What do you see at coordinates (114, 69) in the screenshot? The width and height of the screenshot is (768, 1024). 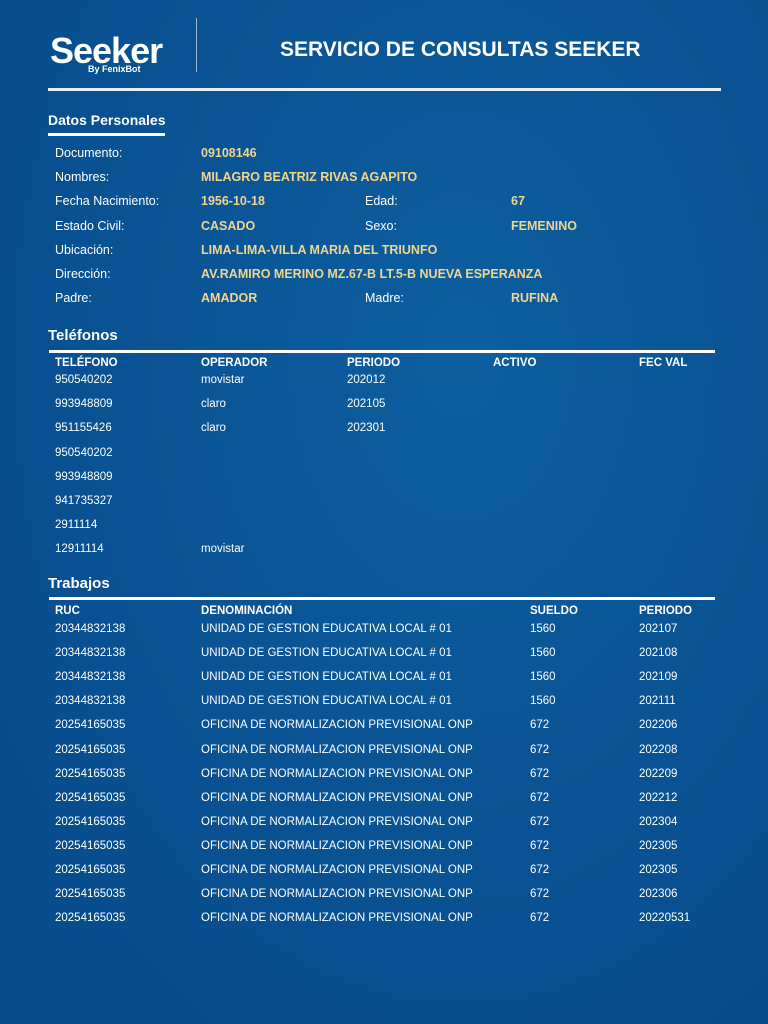 I see `logo-subtitle: By FenixBot` at bounding box center [114, 69].